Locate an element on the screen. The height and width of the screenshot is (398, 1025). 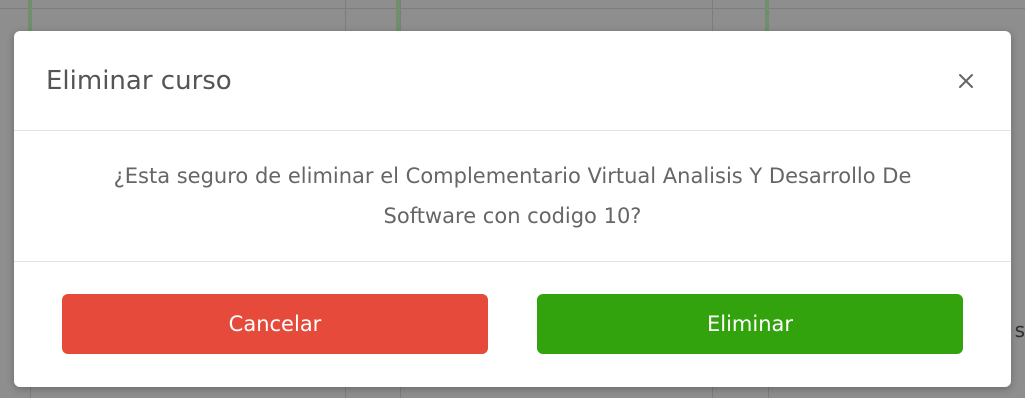
modal-title: Eliminar curso is located at coordinates (139, 80).